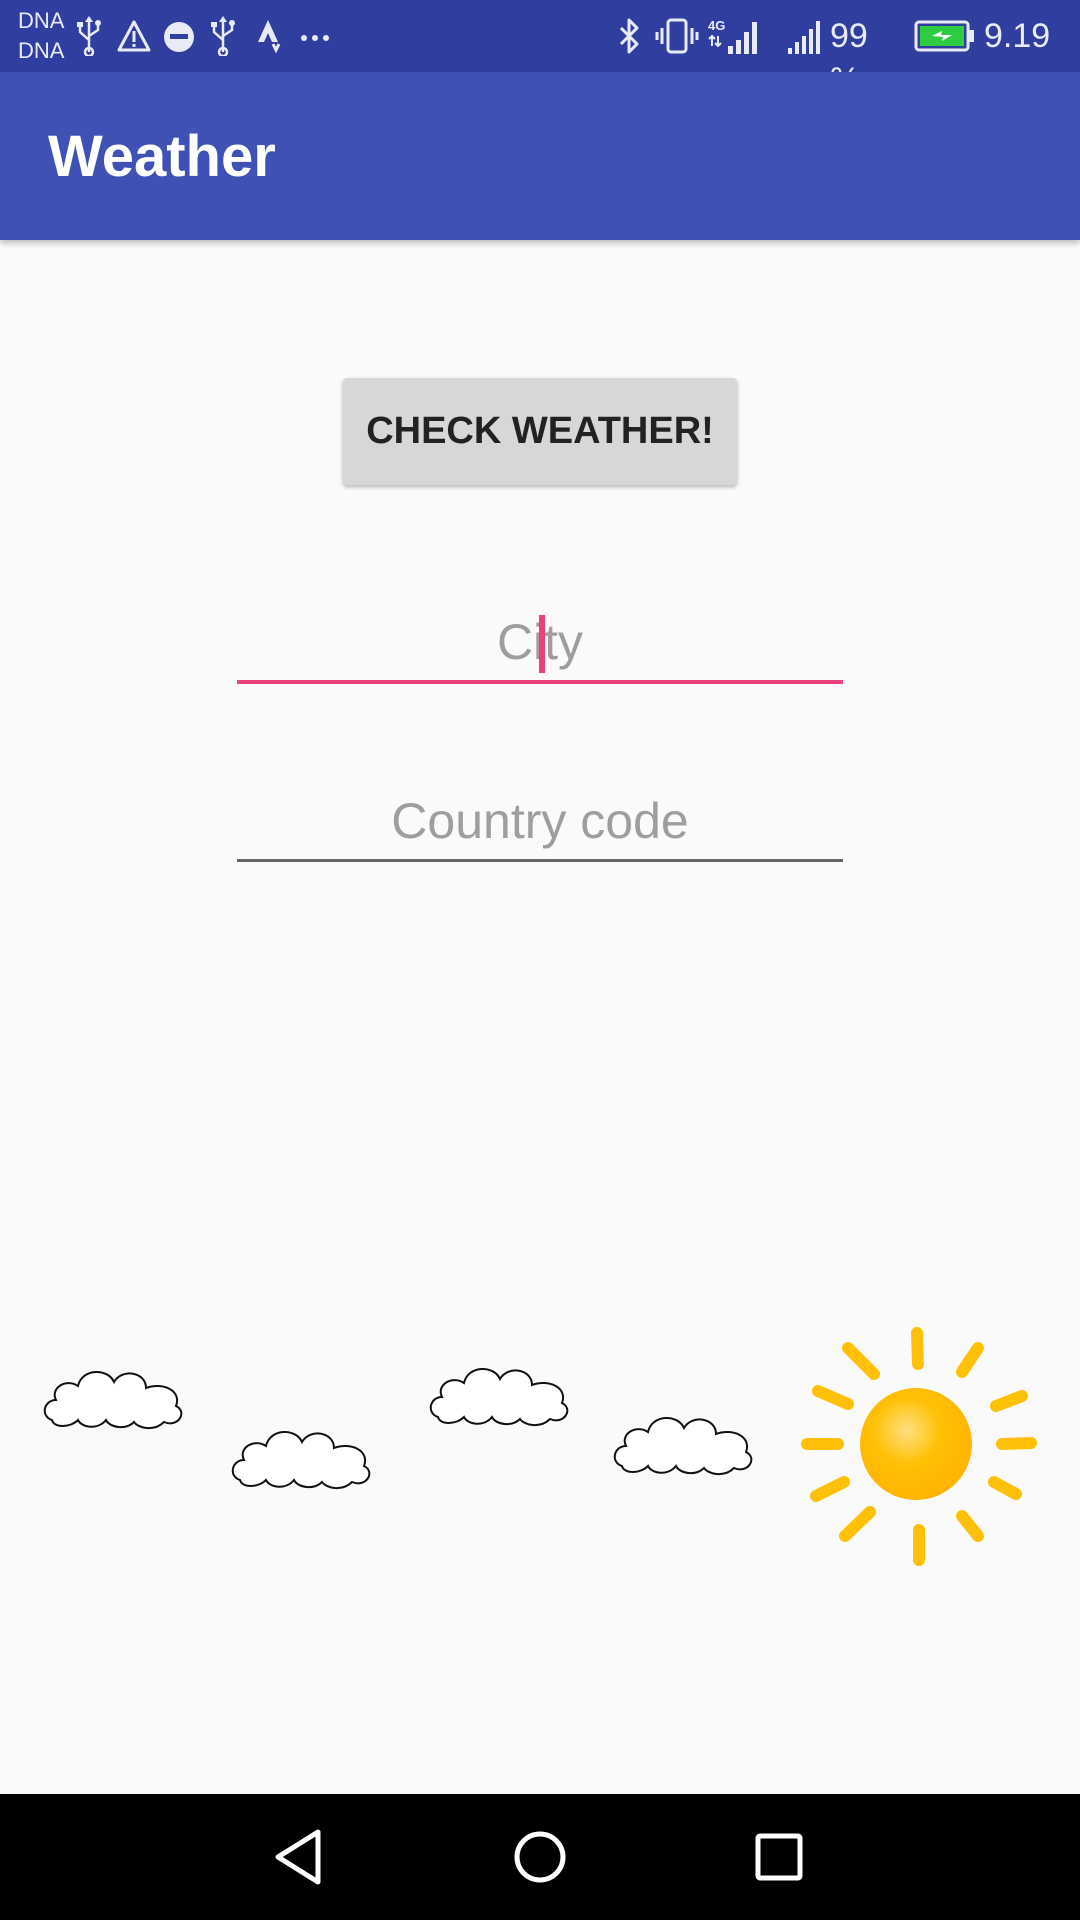  What do you see at coordinates (849, 58) in the screenshot?
I see `battery-percentage: 99 %` at bounding box center [849, 58].